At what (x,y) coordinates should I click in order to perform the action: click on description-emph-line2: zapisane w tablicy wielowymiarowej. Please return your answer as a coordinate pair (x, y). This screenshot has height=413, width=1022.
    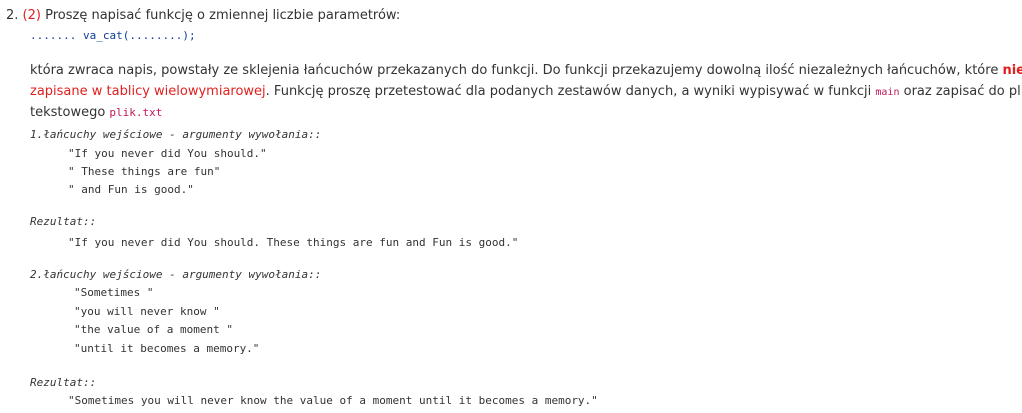
    Looking at the image, I should click on (148, 91).